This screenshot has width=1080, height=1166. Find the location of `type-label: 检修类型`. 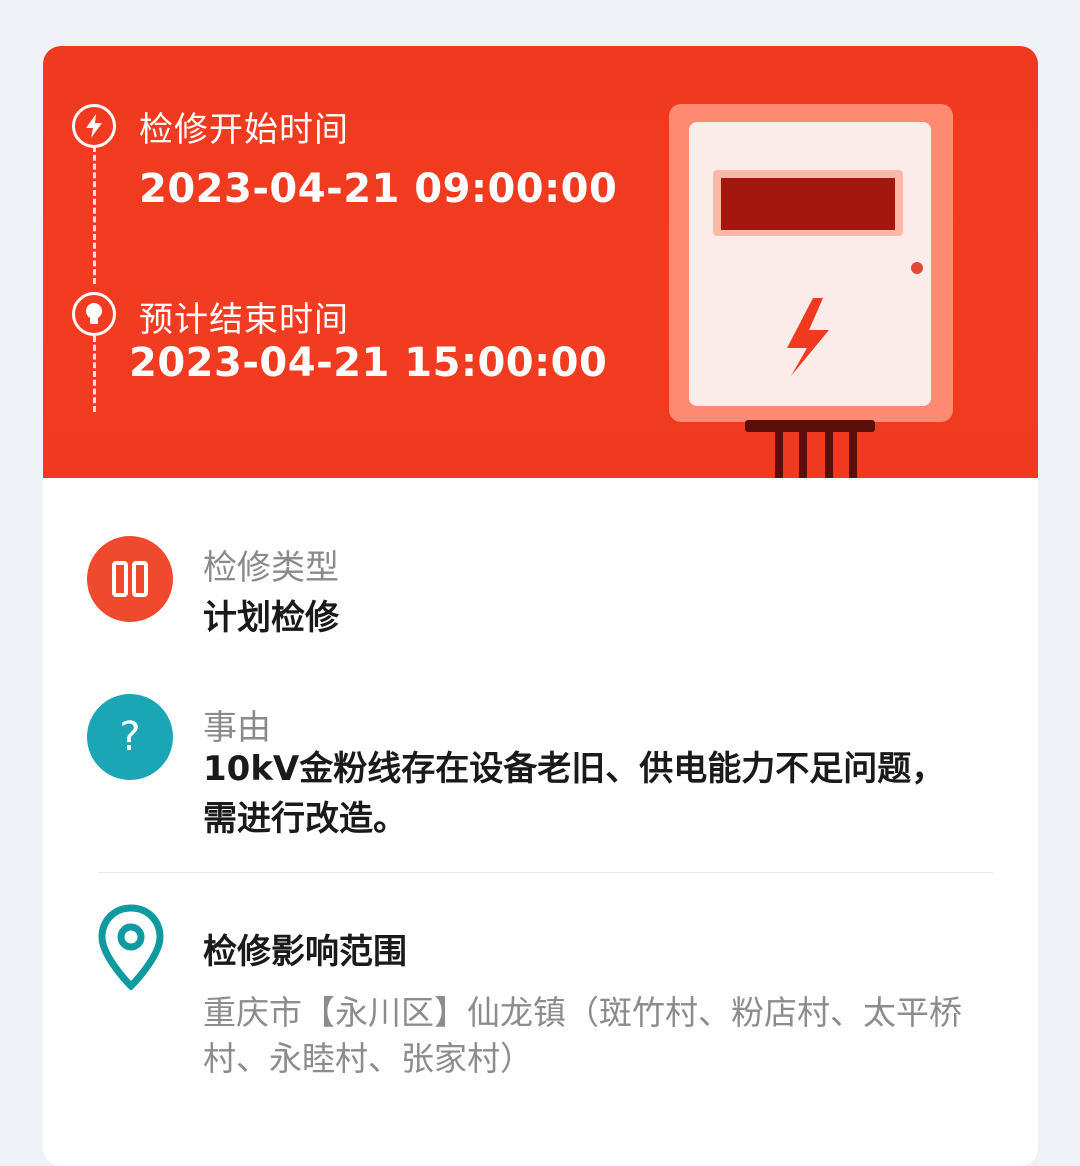

type-label: 检修类型 is located at coordinates (271, 568).